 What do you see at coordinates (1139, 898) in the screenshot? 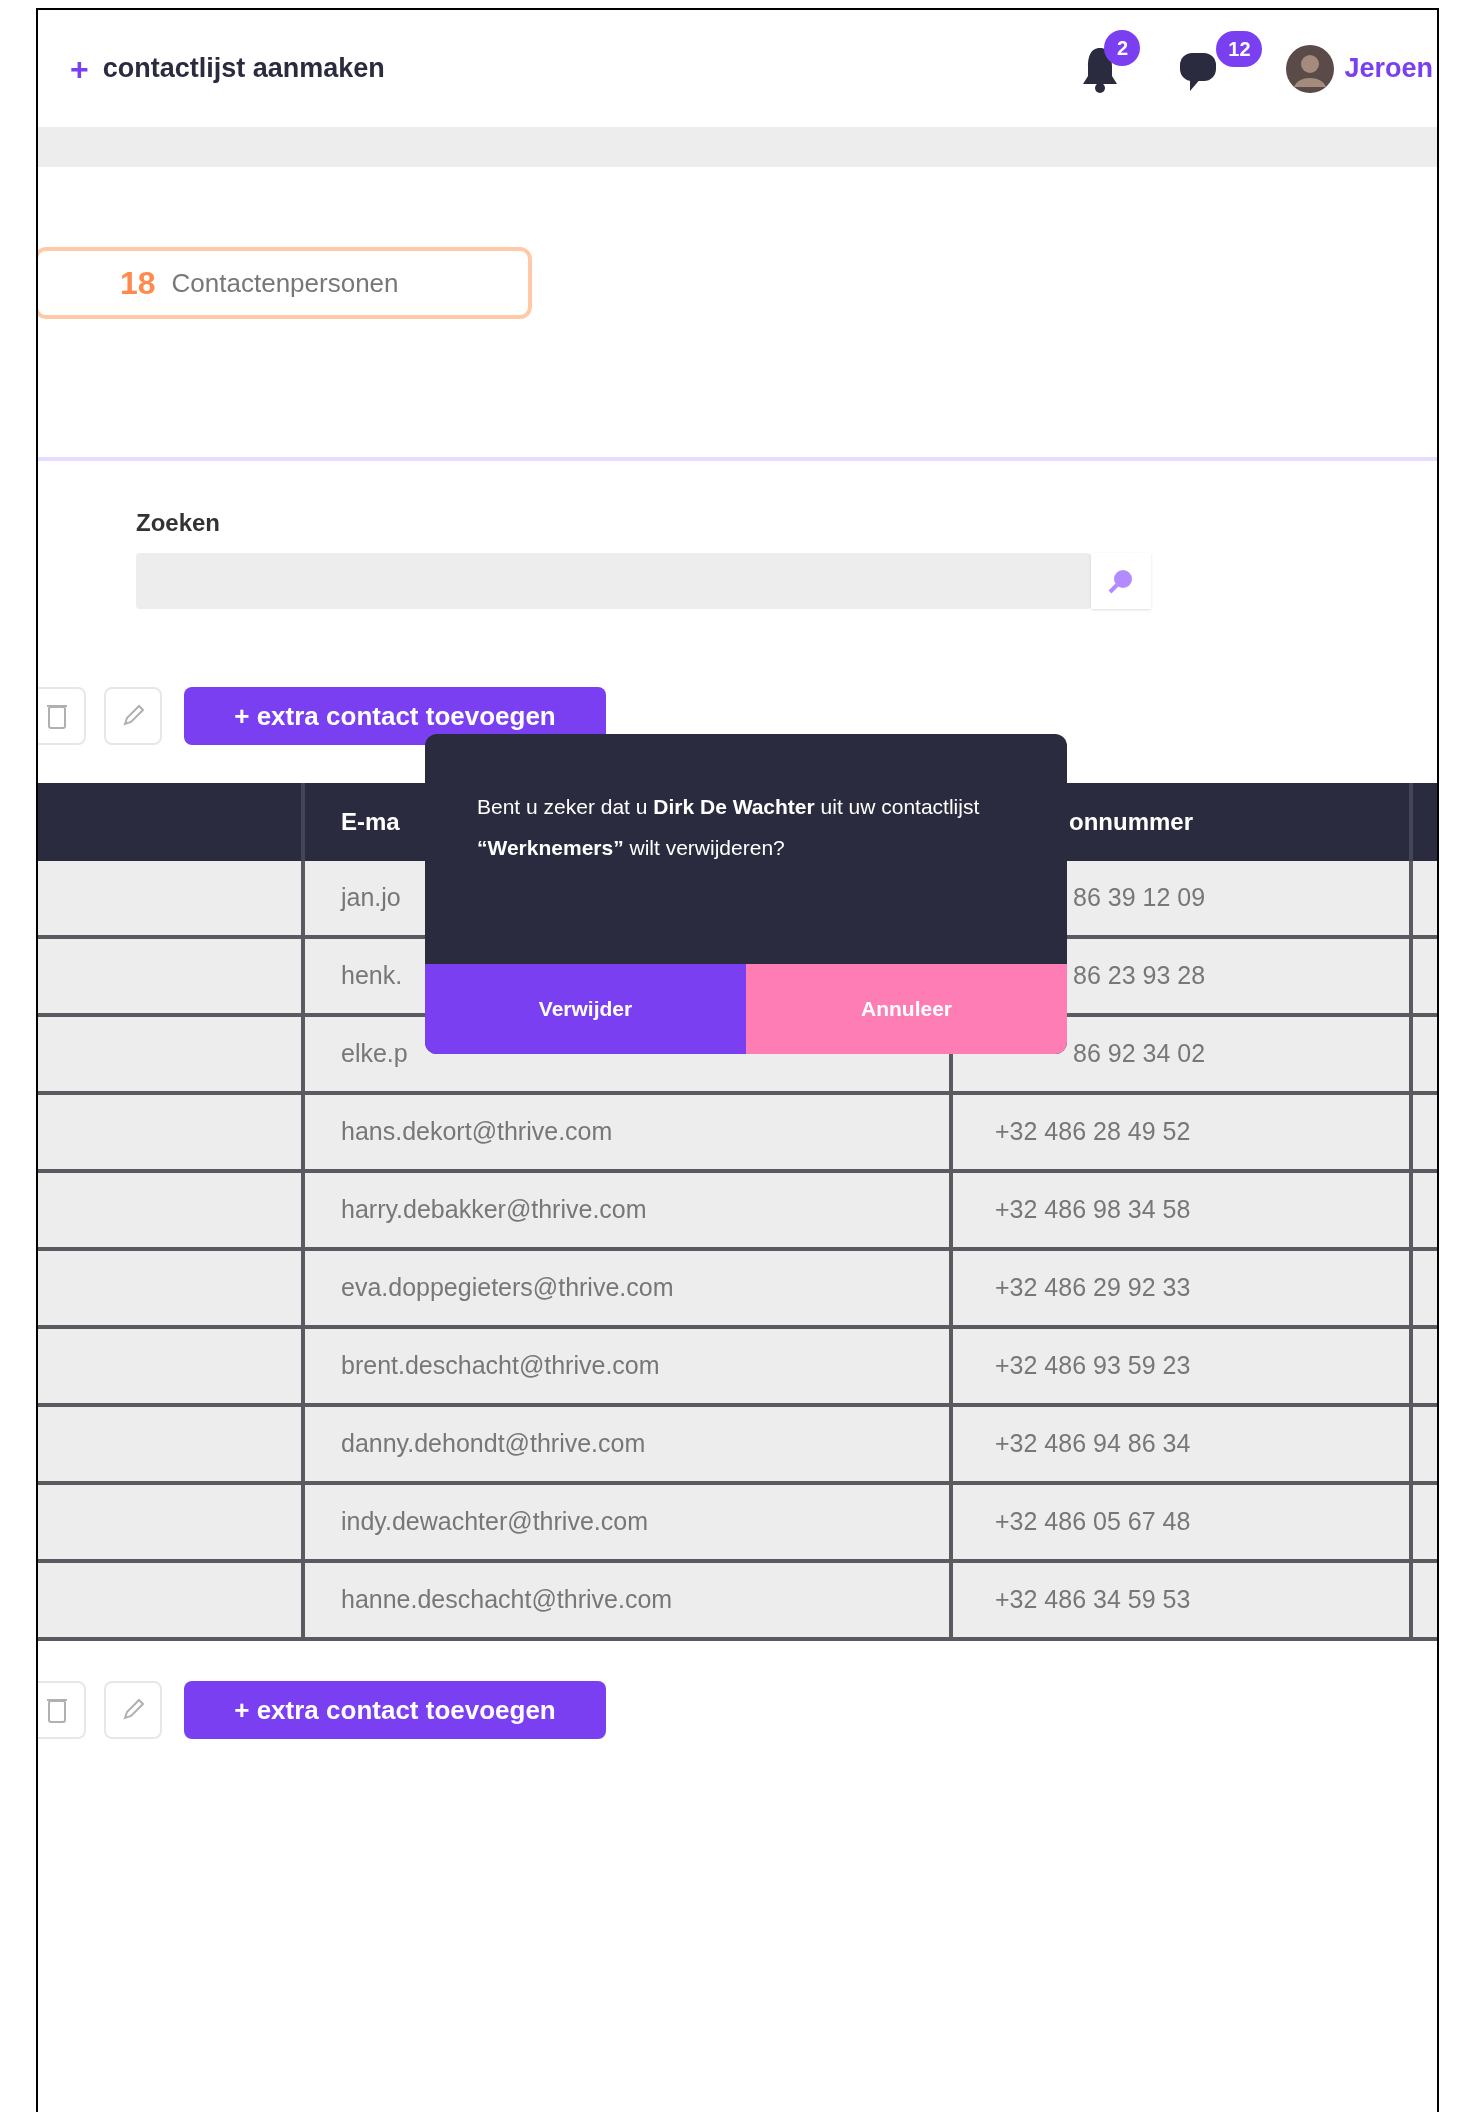
I see `table-cell-text: 86 39 12 09` at bounding box center [1139, 898].